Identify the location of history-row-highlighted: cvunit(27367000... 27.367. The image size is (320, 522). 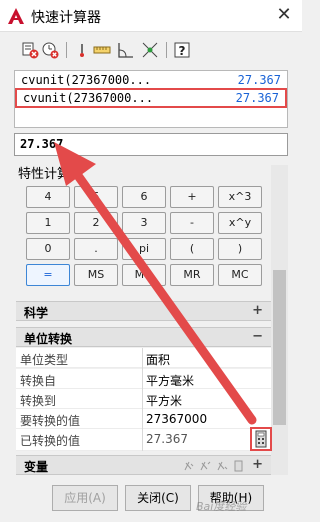
(151, 98).